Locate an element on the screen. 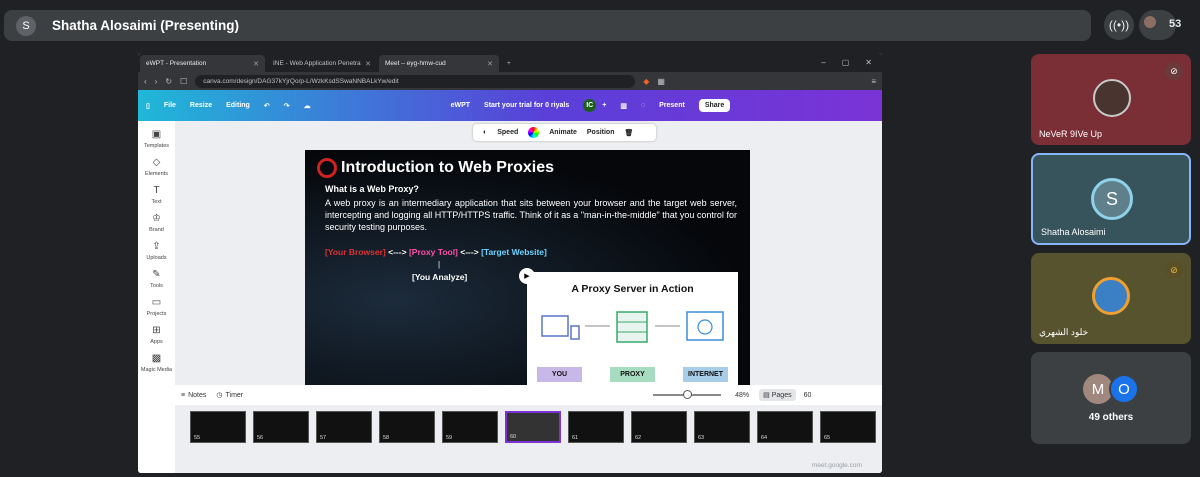 The image size is (1200, 477). brave-shield-icon: ◆ is located at coordinates (646, 81).